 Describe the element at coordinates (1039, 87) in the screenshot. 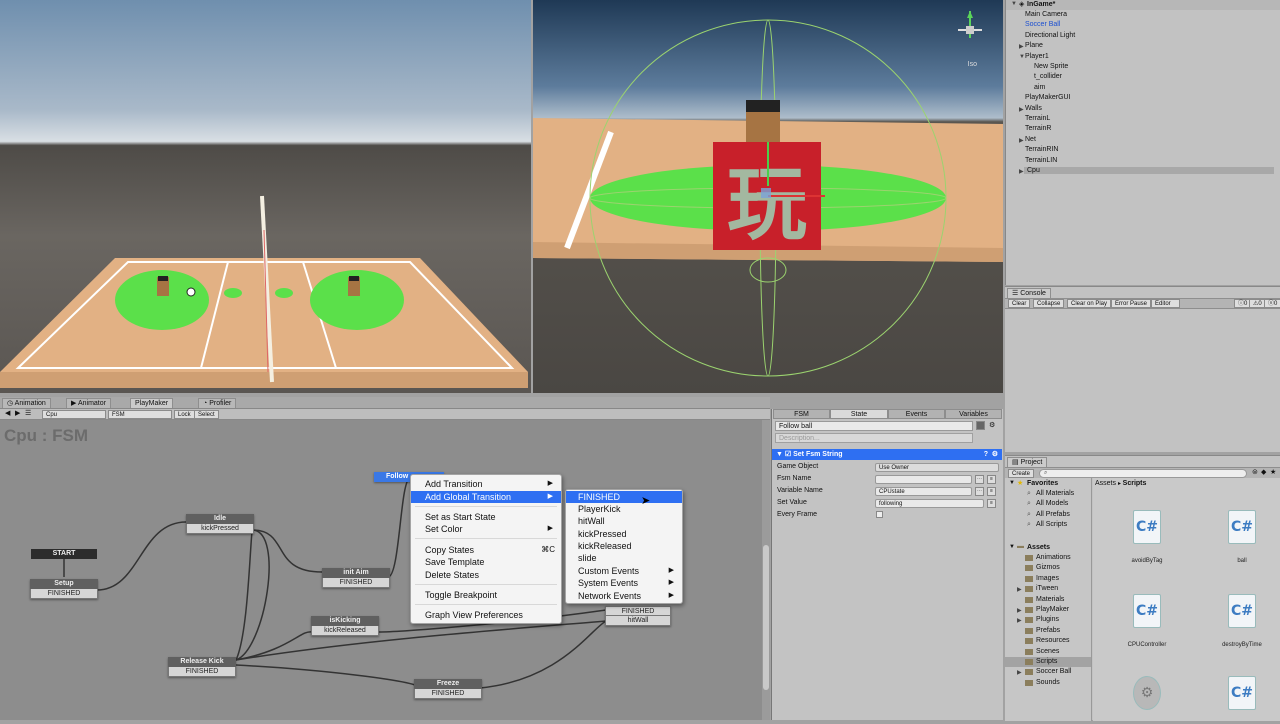

I see `hierarchy-item: aim` at that location.